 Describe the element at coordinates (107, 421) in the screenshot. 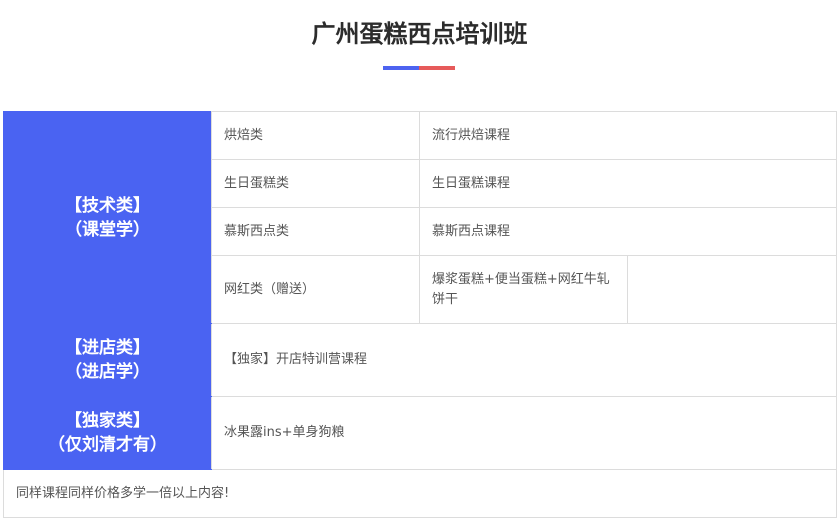

I see `category-exclusive-title: 【独家类】` at that location.